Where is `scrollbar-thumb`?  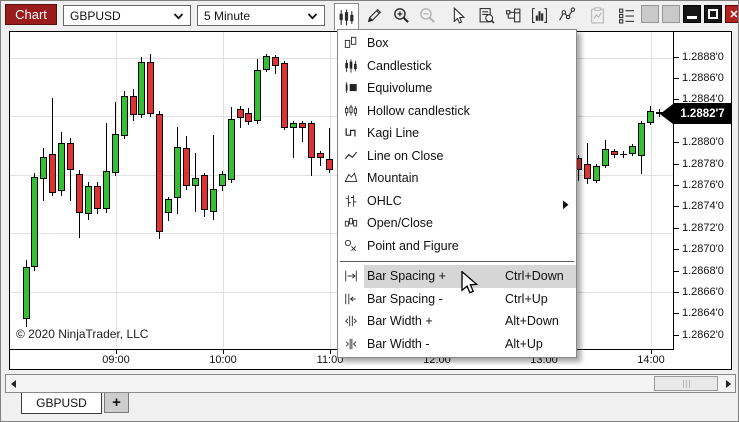
scrollbar-thumb is located at coordinates (686, 383).